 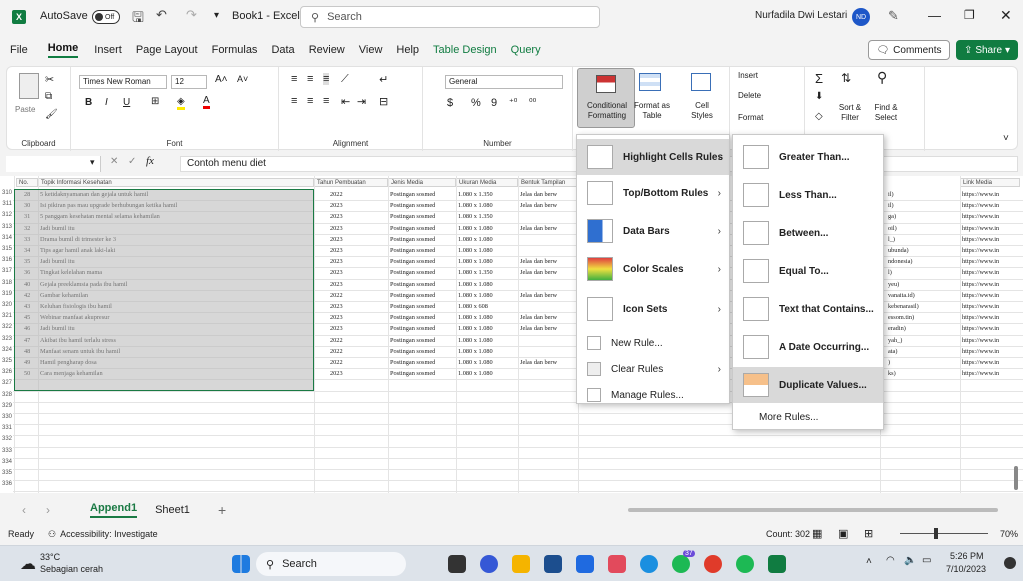 What do you see at coordinates (6, 271) in the screenshot?
I see `row-number: 317` at bounding box center [6, 271].